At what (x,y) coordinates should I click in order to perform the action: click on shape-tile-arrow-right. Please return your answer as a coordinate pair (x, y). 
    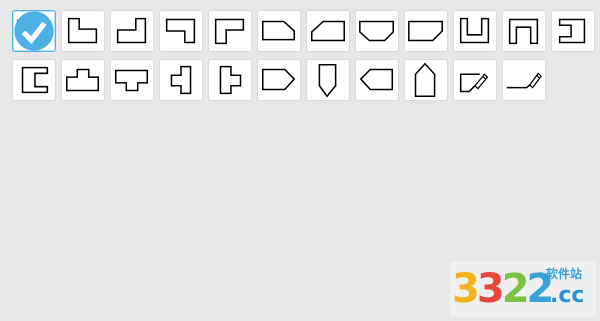
    Looking at the image, I should click on (279, 80).